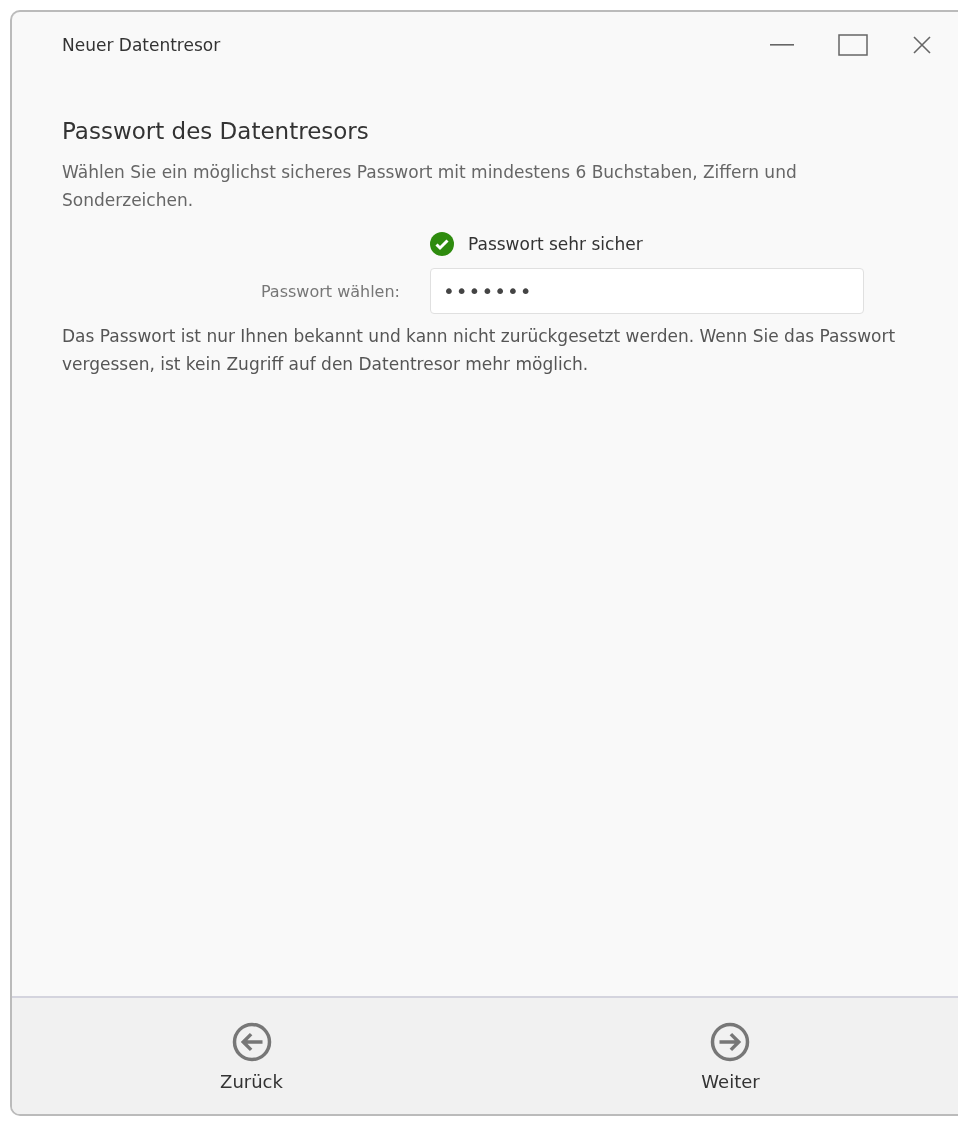 Image resolution: width=958 pixels, height=1122 pixels. Describe the element at coordinates (782, 45) in the screenshot. I see `minimize-icon` at that location.